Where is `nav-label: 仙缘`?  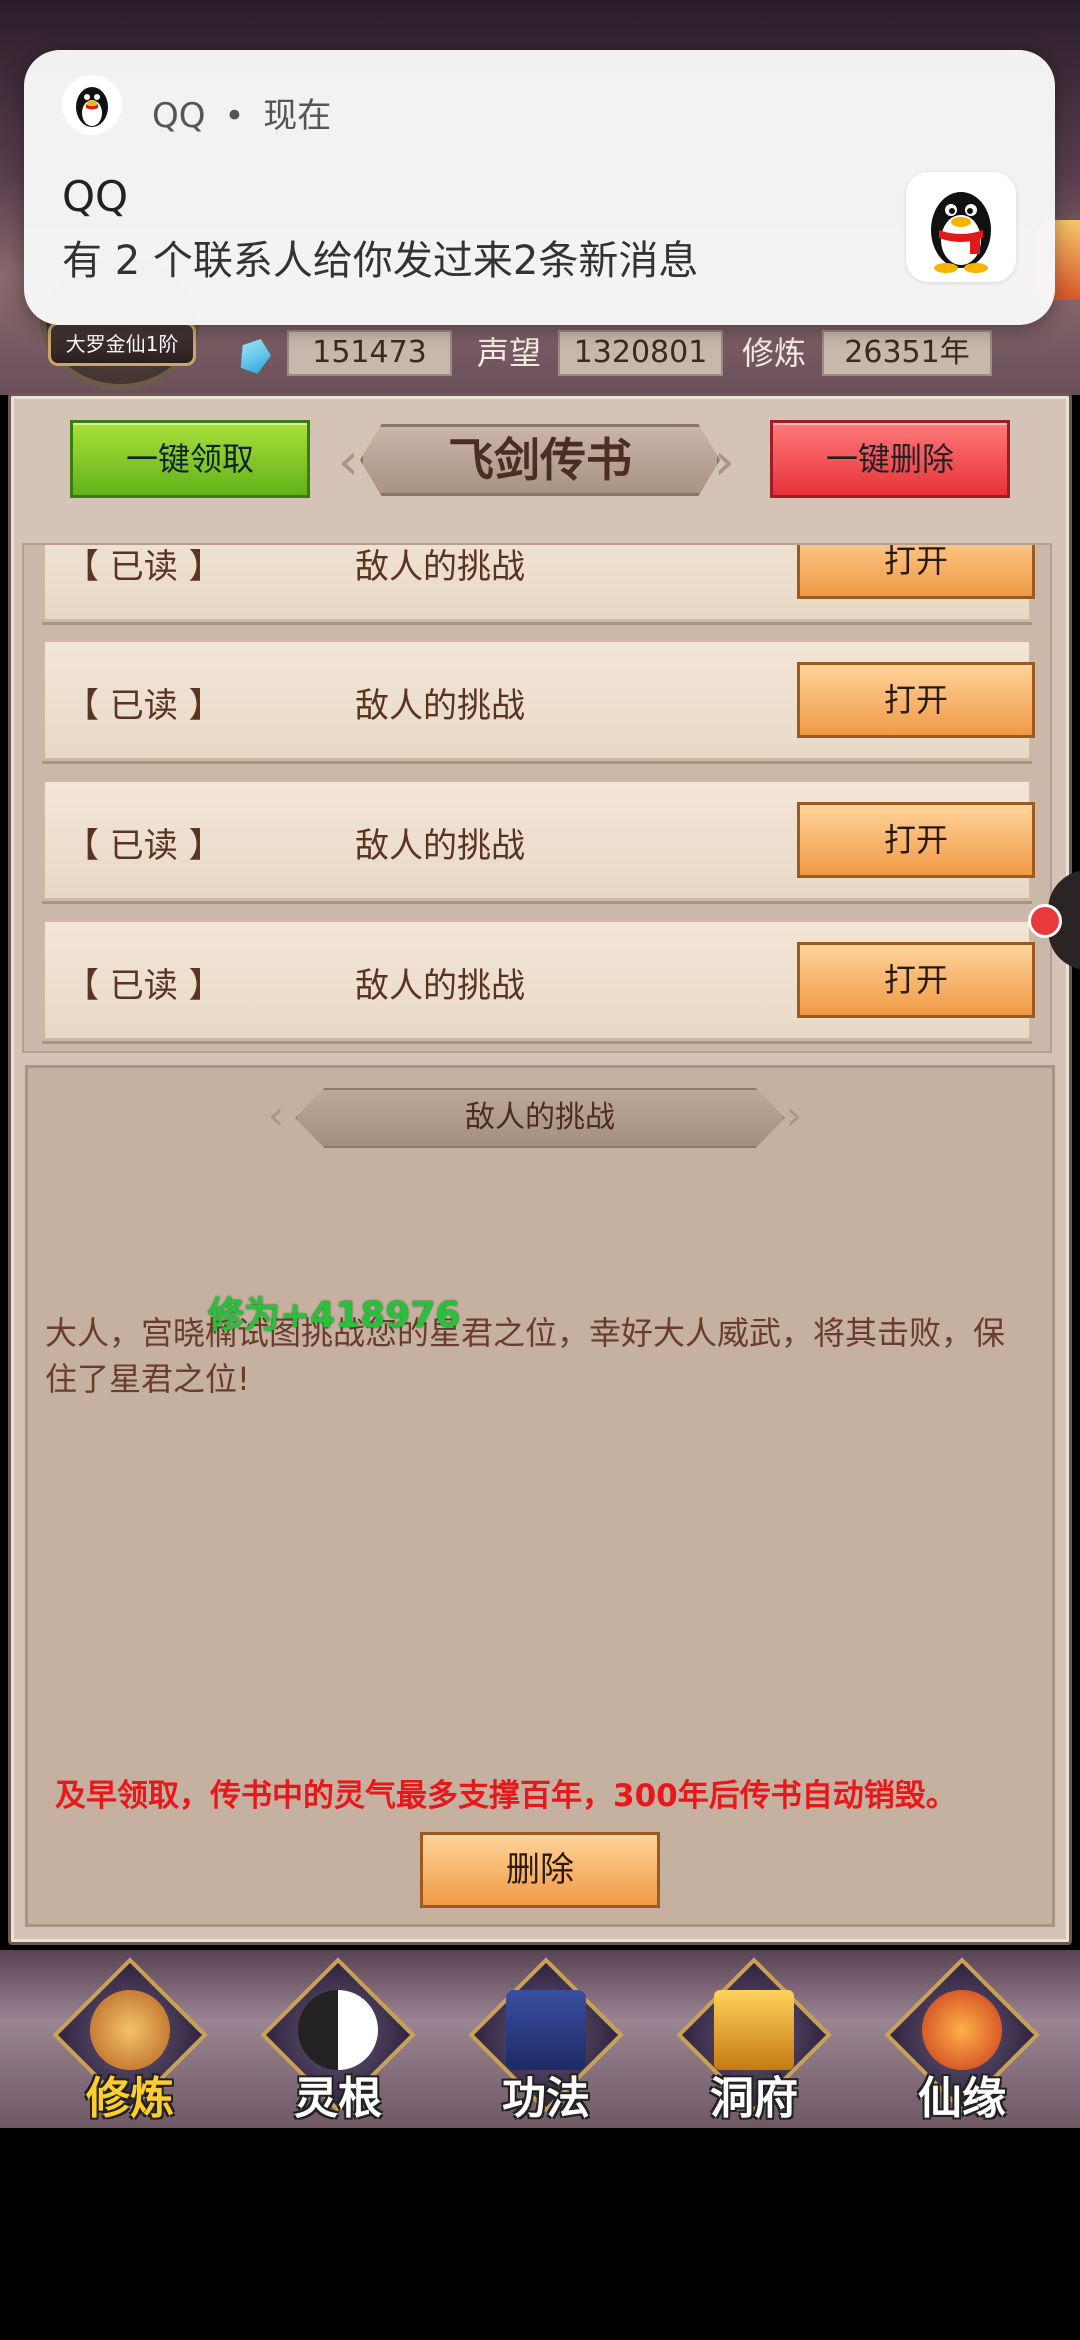
nav-label: 仙缘 is located at coordinates (962, 2098).